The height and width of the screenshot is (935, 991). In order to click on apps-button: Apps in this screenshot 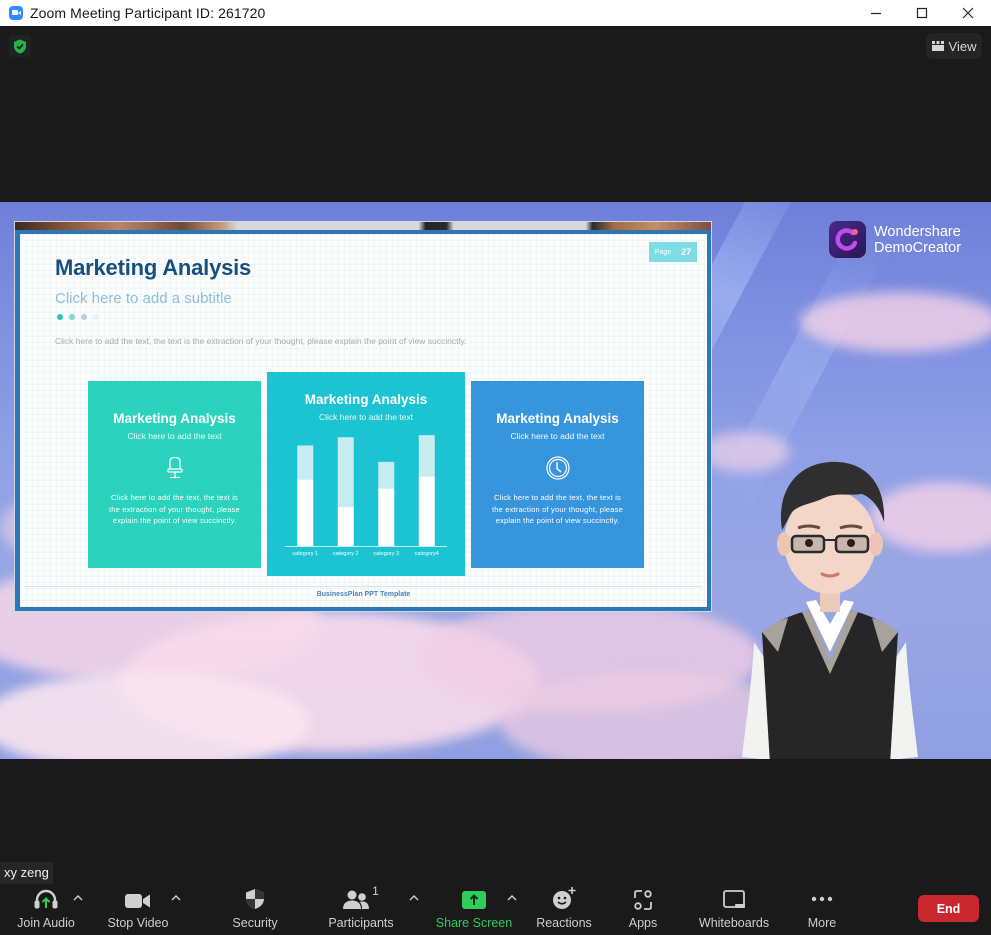, I will do `click(643, 909)`.